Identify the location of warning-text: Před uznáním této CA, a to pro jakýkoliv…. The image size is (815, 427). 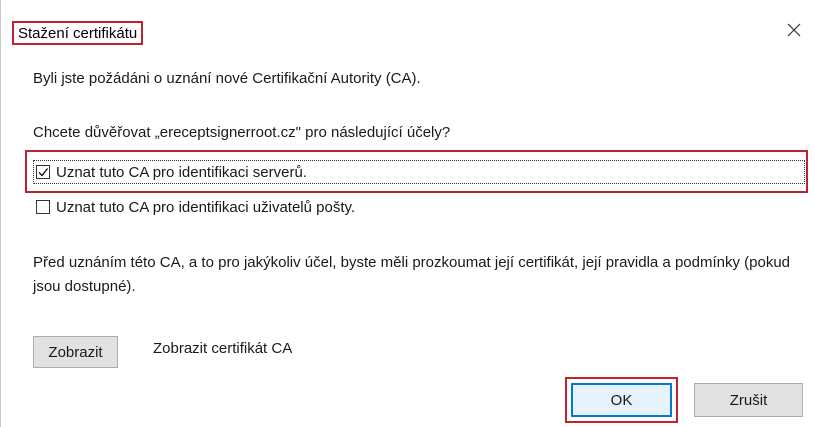
(412, 274).